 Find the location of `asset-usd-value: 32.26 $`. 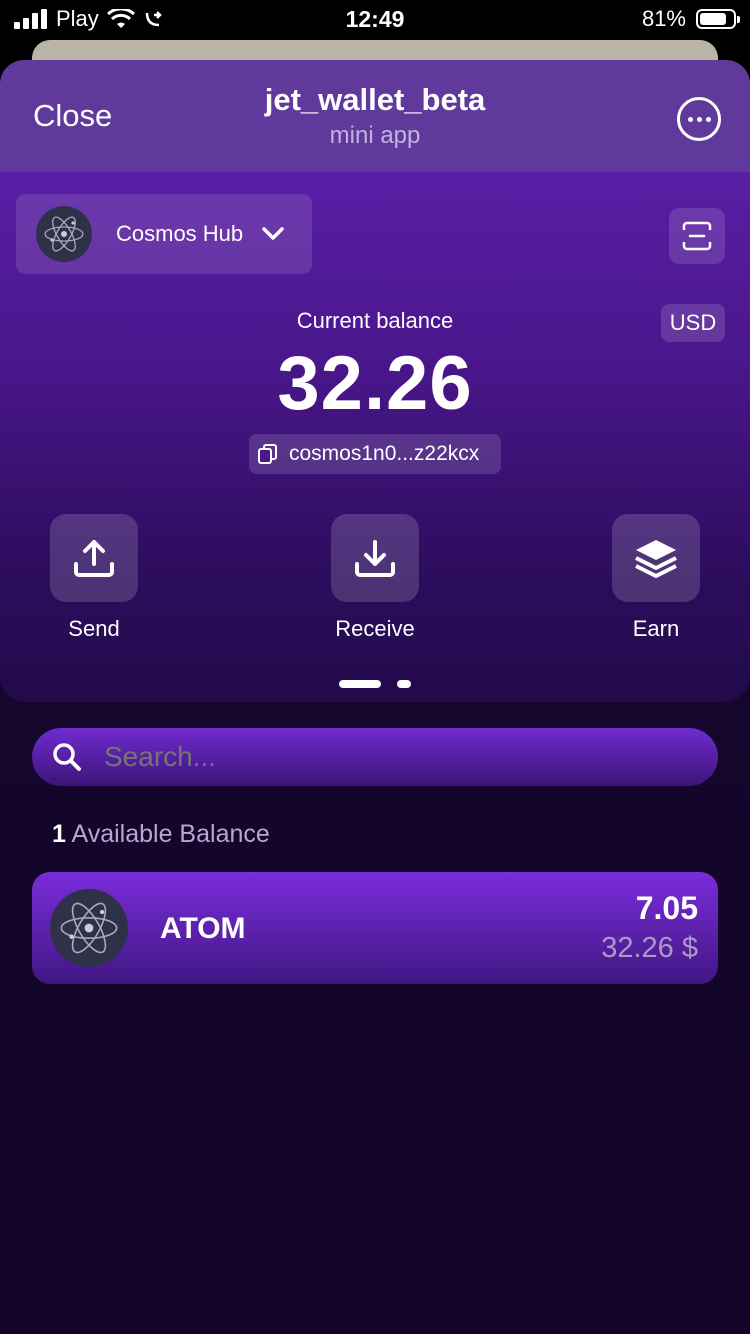

asset-usd-value: 32.26 $ is located at coordinates (649, 948).